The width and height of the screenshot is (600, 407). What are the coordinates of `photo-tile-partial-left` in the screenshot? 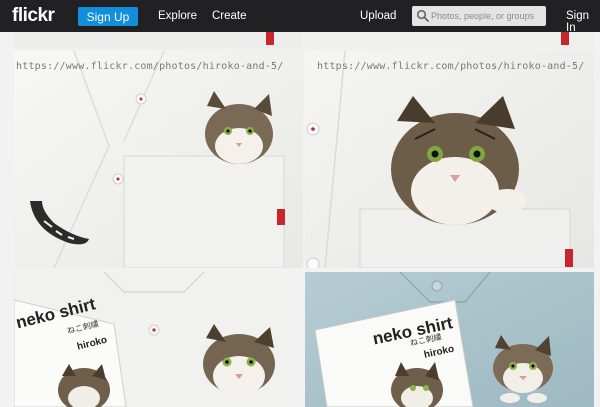 It's located at (158, 40).